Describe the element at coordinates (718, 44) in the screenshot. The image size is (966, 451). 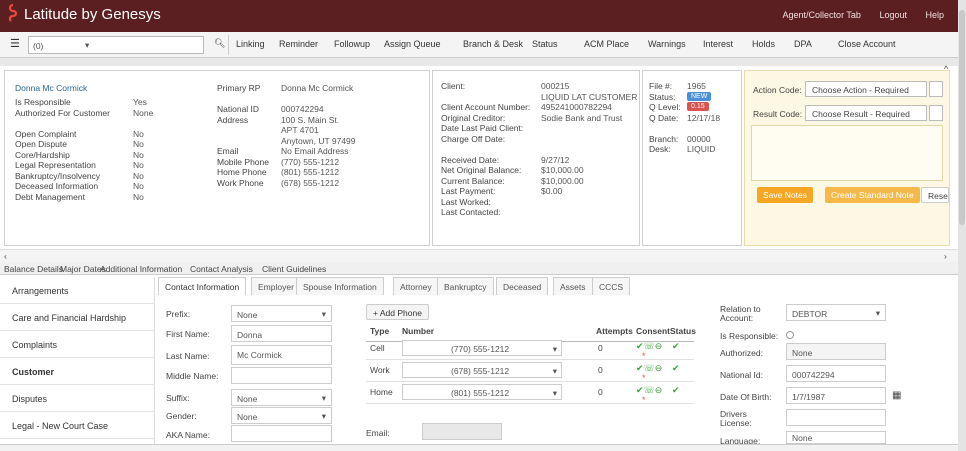
I see `toolbar-interest: Interest` at that location.